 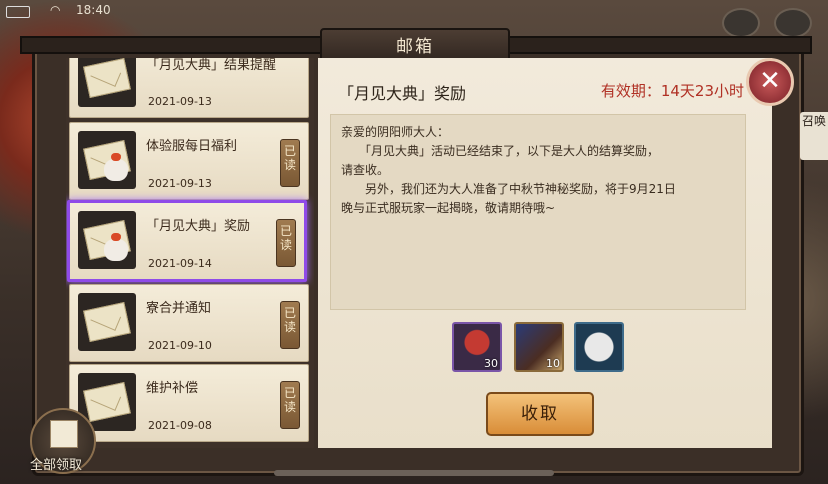 What do you see at coordinates (491, 363) in the screenshot?
I see `reward-count: 30` at bounding box center [491, 363].